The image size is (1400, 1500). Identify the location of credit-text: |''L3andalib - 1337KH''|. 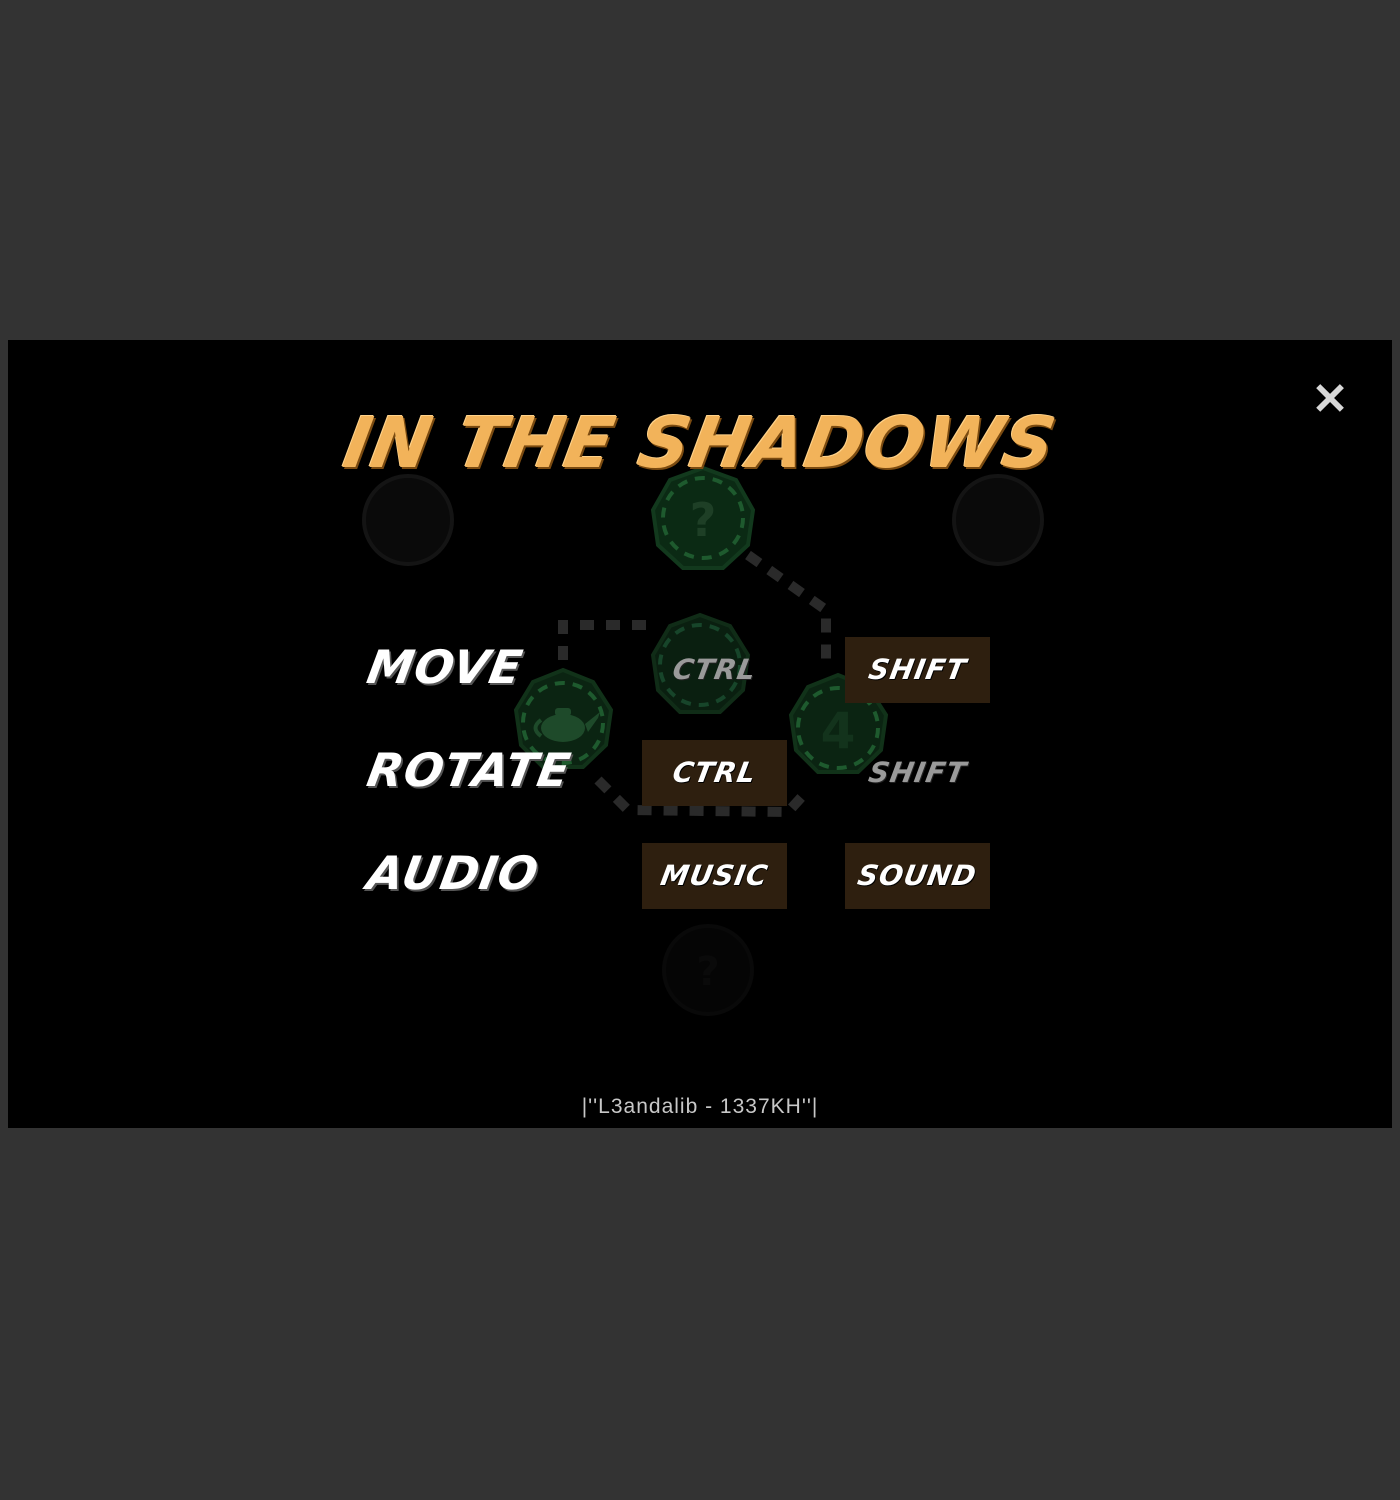
(700, 1106).